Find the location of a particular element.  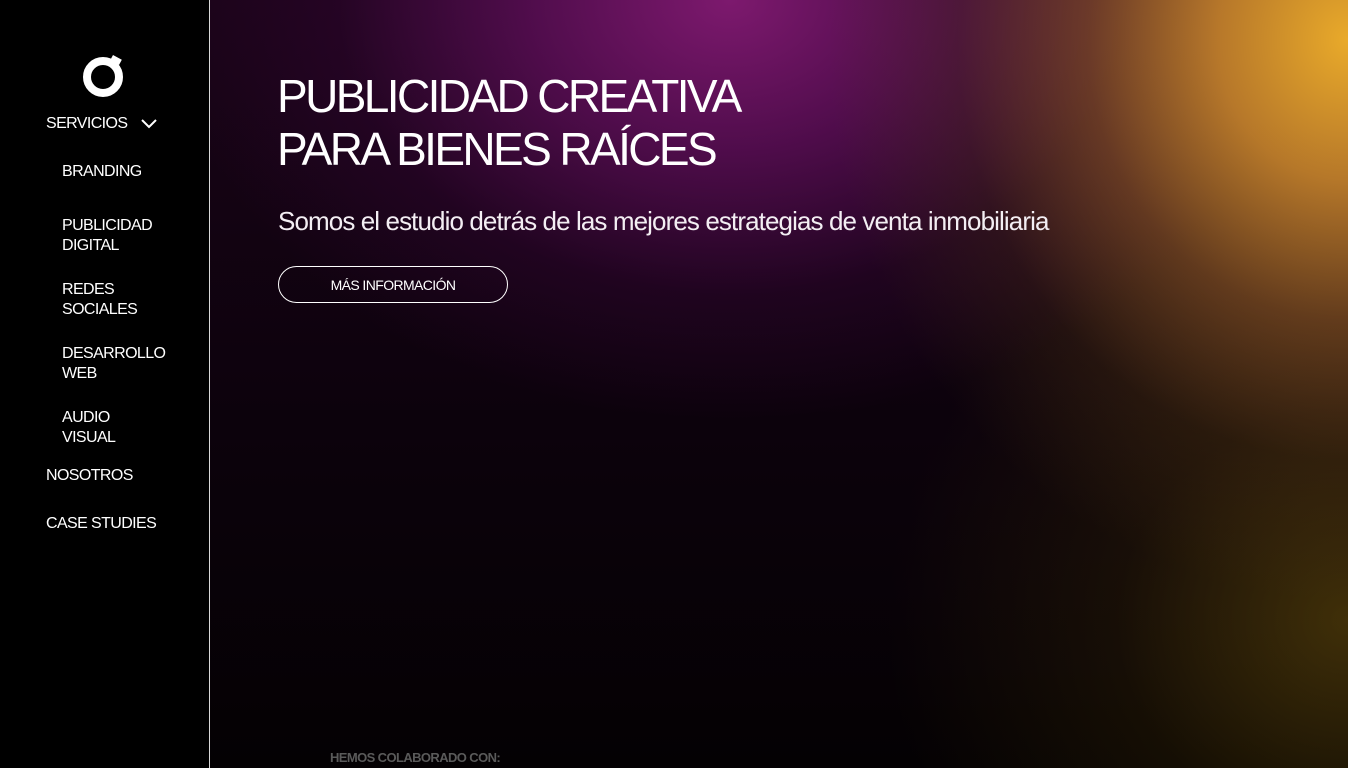

nav-servicios-label: SERVICIOS is located at coordinates (87, 123).